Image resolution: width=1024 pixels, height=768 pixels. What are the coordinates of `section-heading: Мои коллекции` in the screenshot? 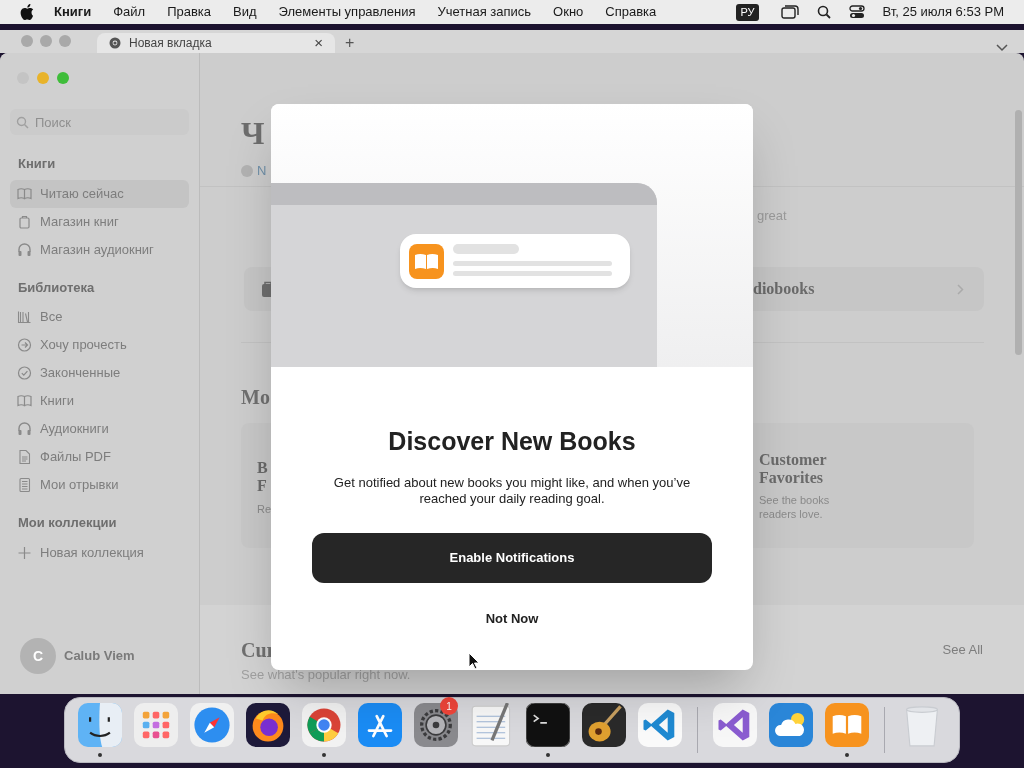 It's located at (67, 523).